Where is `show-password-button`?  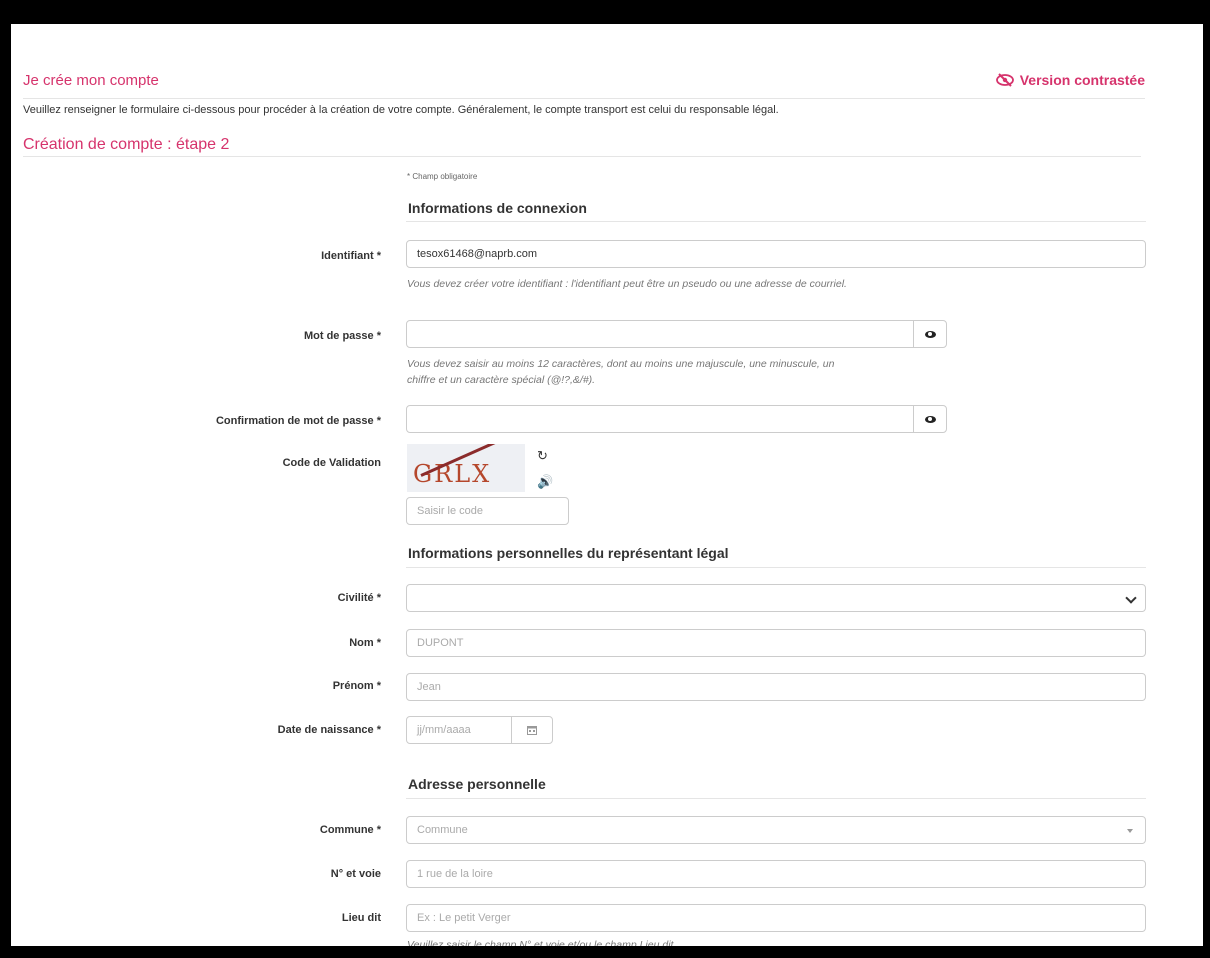
show-password-button is located at coordinates (929, 334).